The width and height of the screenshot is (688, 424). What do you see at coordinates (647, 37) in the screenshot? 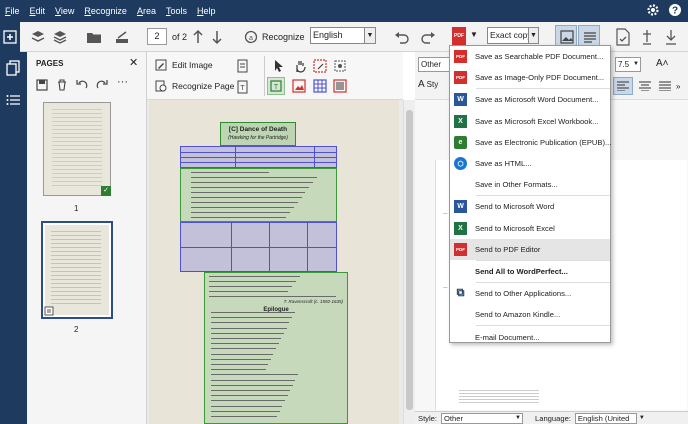
I see `export-up-icon` at bounding box center [647, 37].